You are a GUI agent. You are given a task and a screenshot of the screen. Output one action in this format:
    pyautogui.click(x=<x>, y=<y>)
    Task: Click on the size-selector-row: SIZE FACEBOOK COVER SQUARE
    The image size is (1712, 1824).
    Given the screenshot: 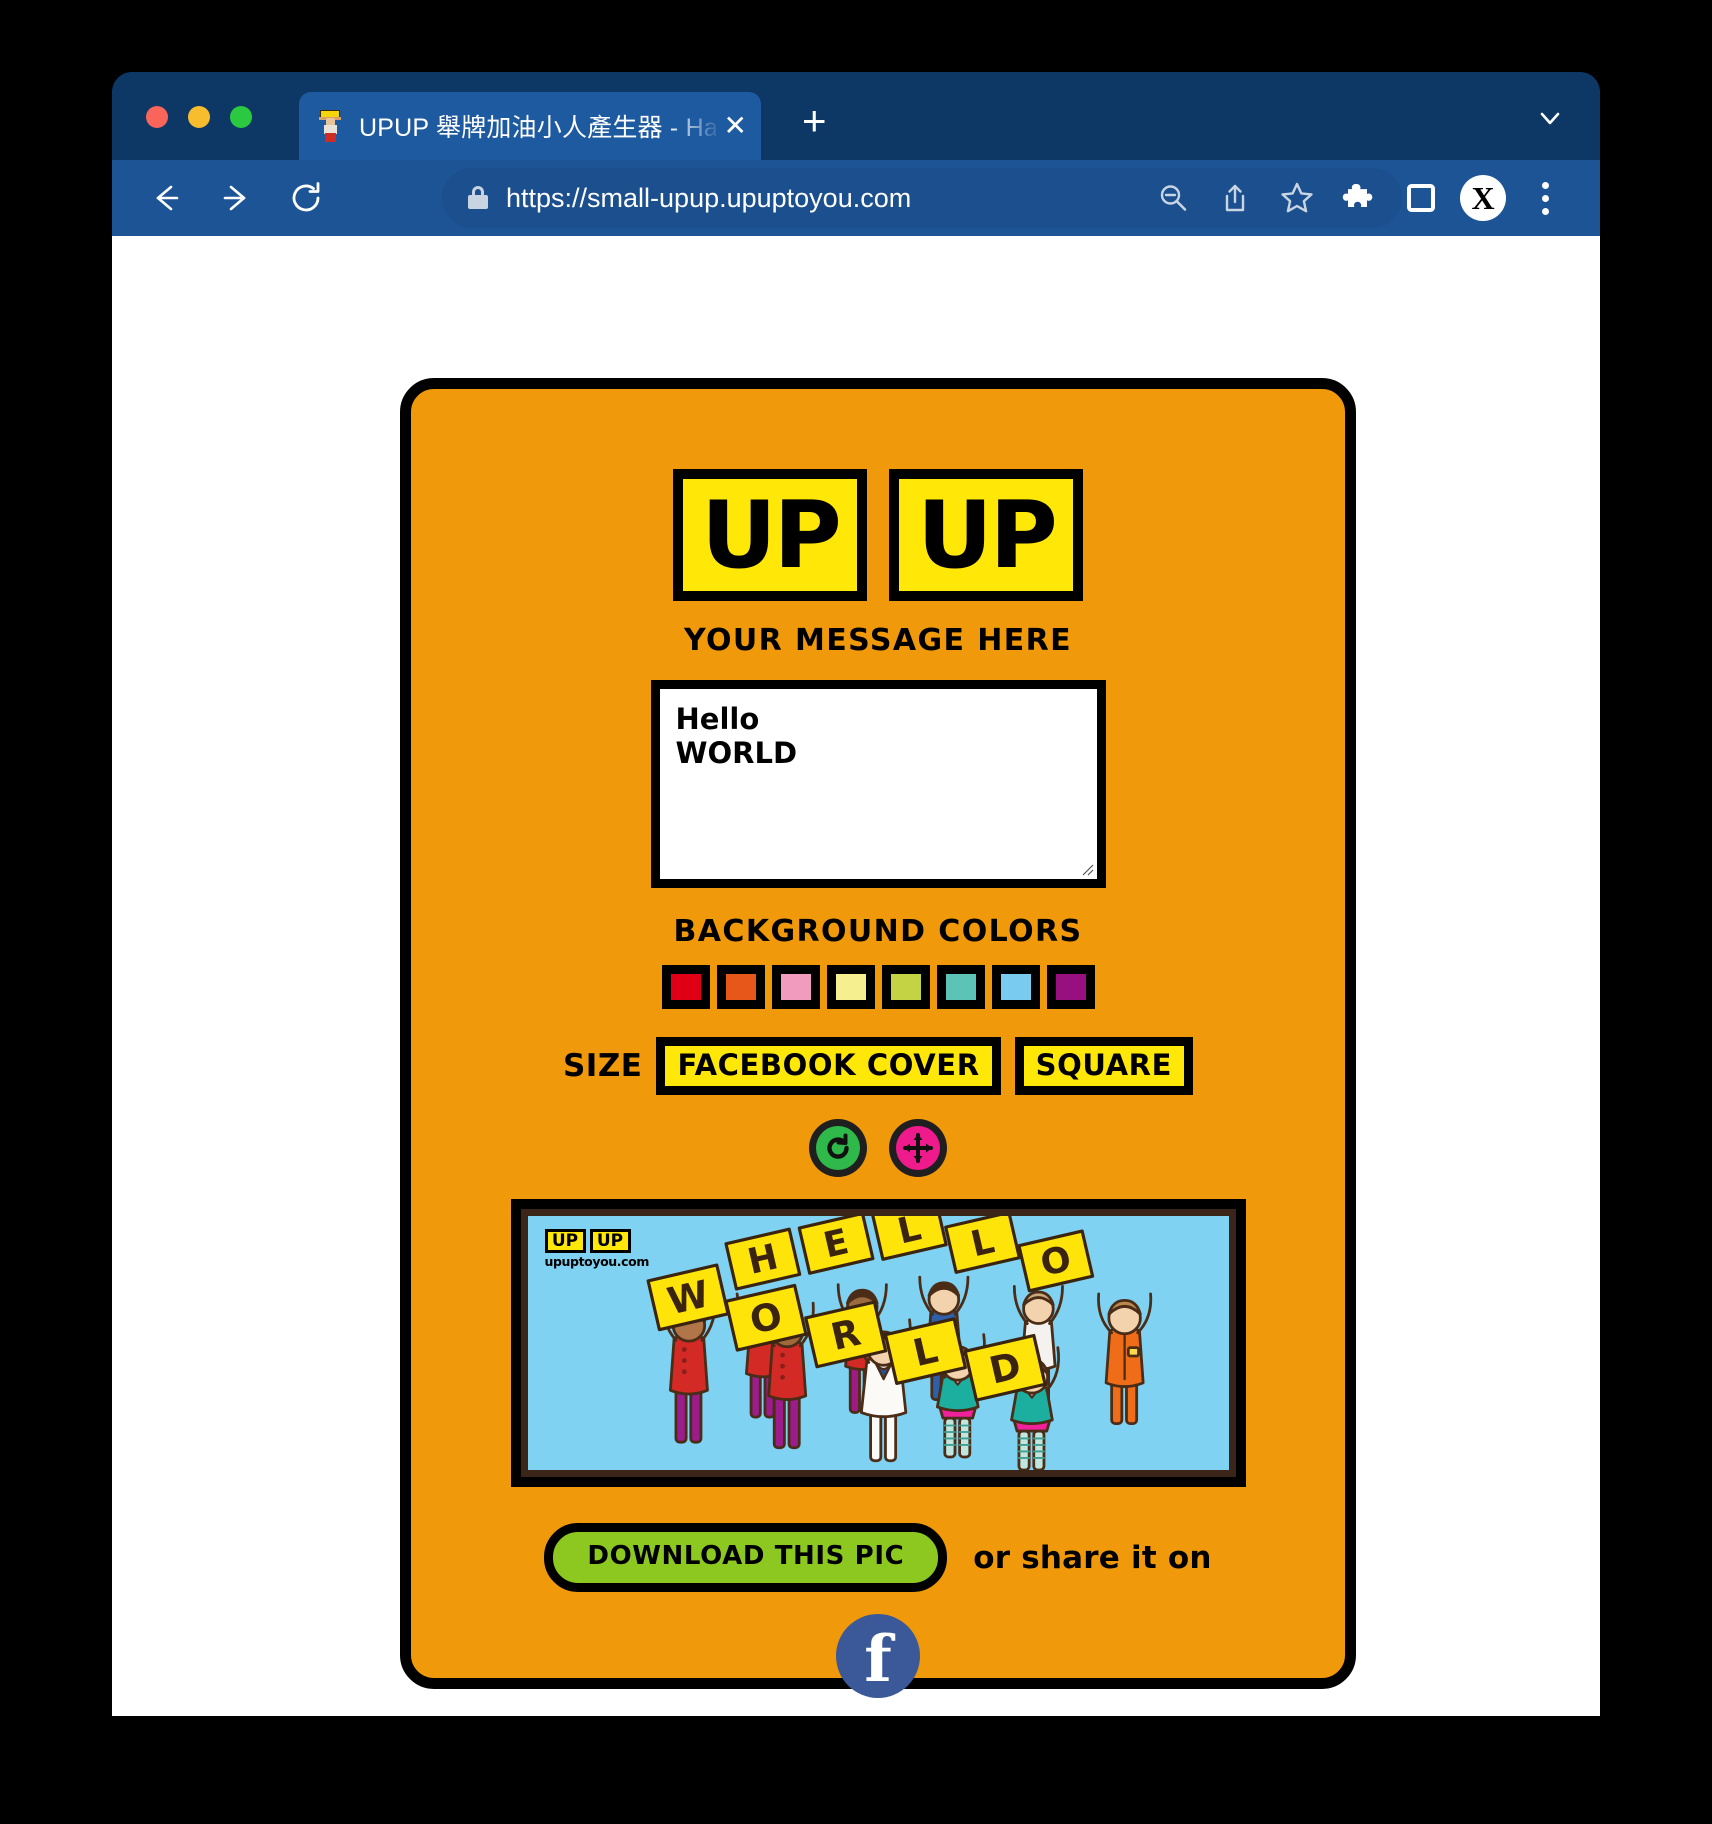 What is the action you would take?
    pyautogui.click(x=878, y=1066)
    